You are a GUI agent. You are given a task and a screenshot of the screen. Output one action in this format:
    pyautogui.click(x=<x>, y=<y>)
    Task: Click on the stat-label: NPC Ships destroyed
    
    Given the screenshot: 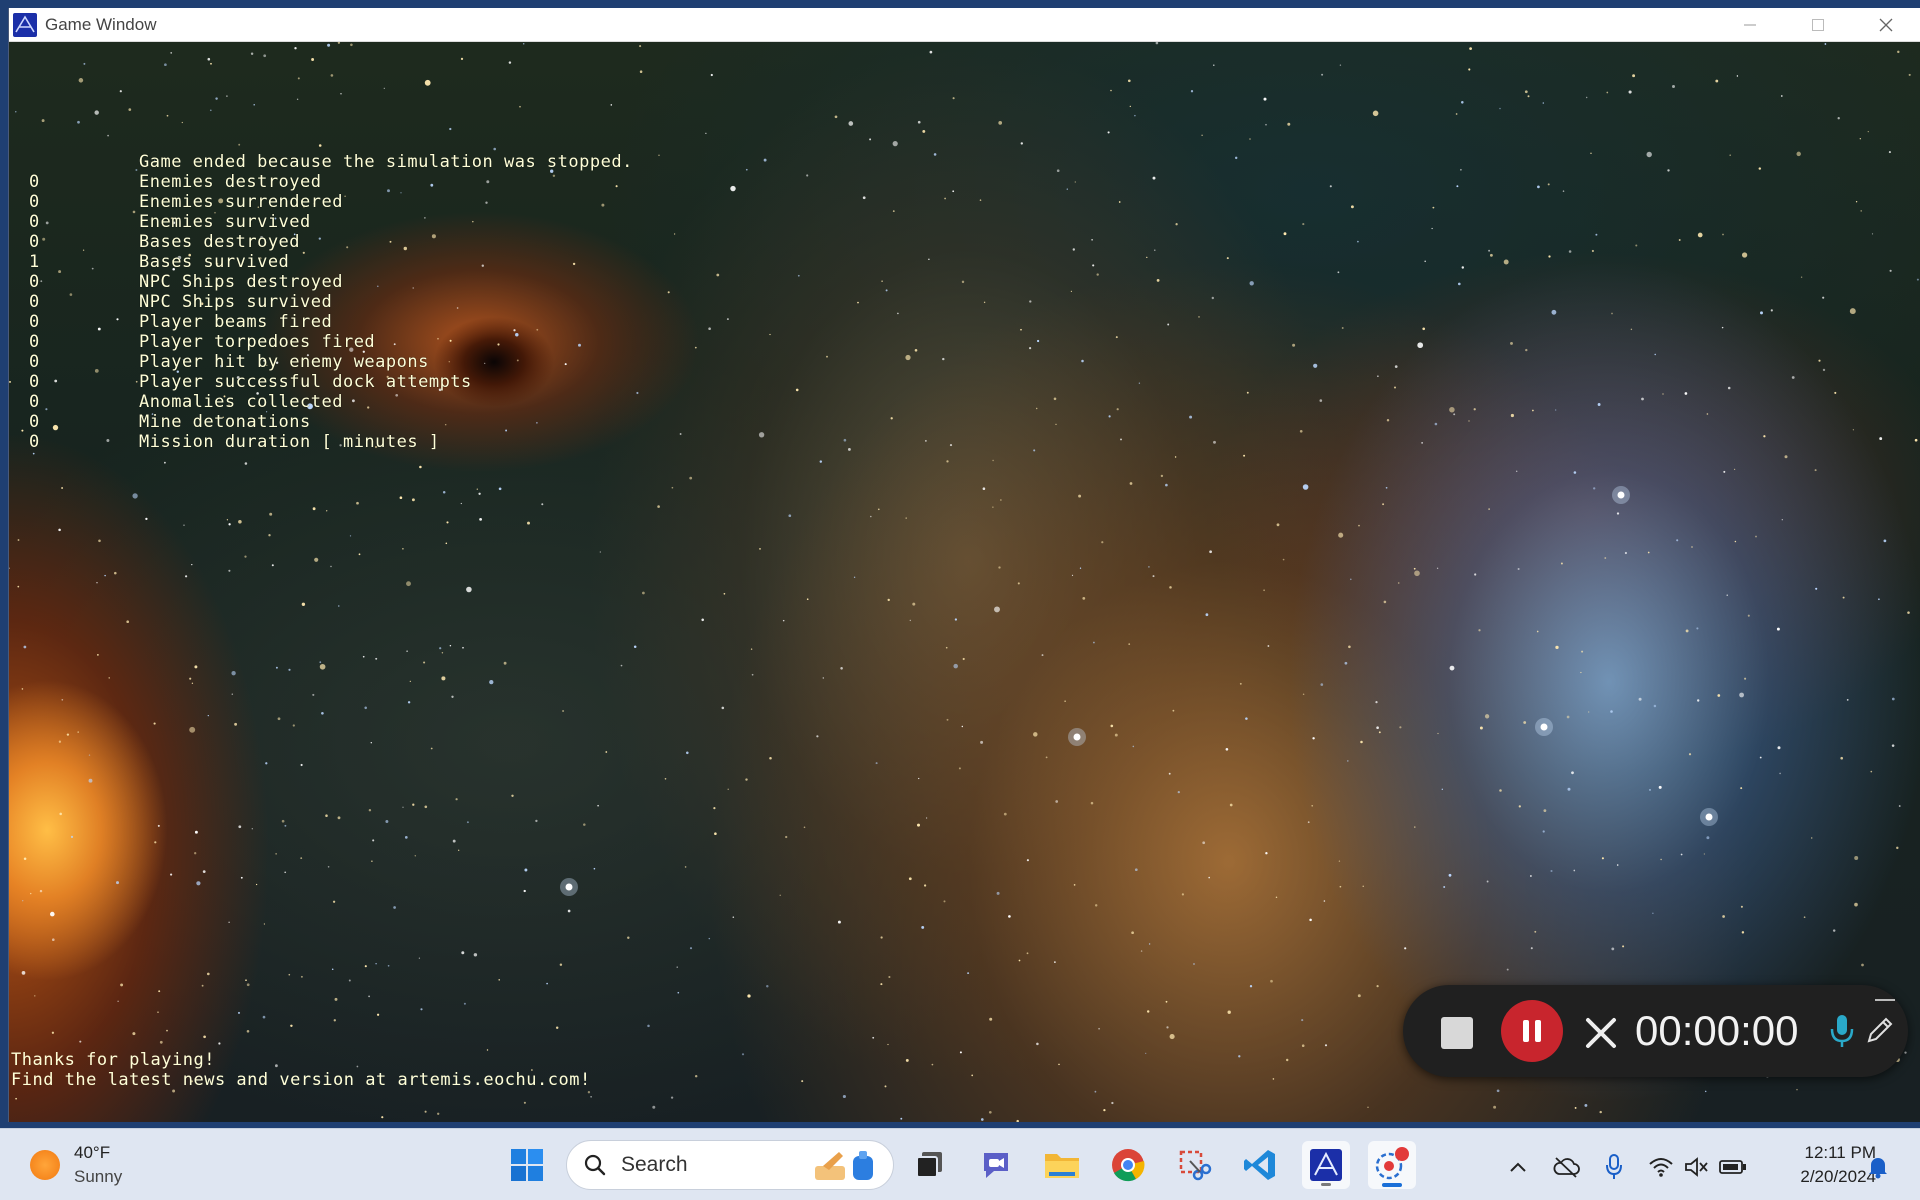 What is the action you would take?
    pyautogui.click(x=241, y=282)
    